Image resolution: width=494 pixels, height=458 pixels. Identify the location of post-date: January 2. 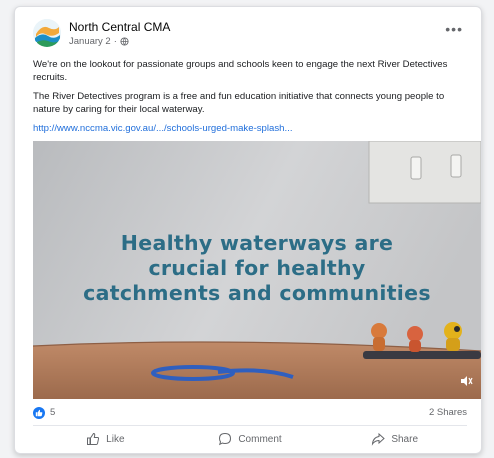
(90, 41).